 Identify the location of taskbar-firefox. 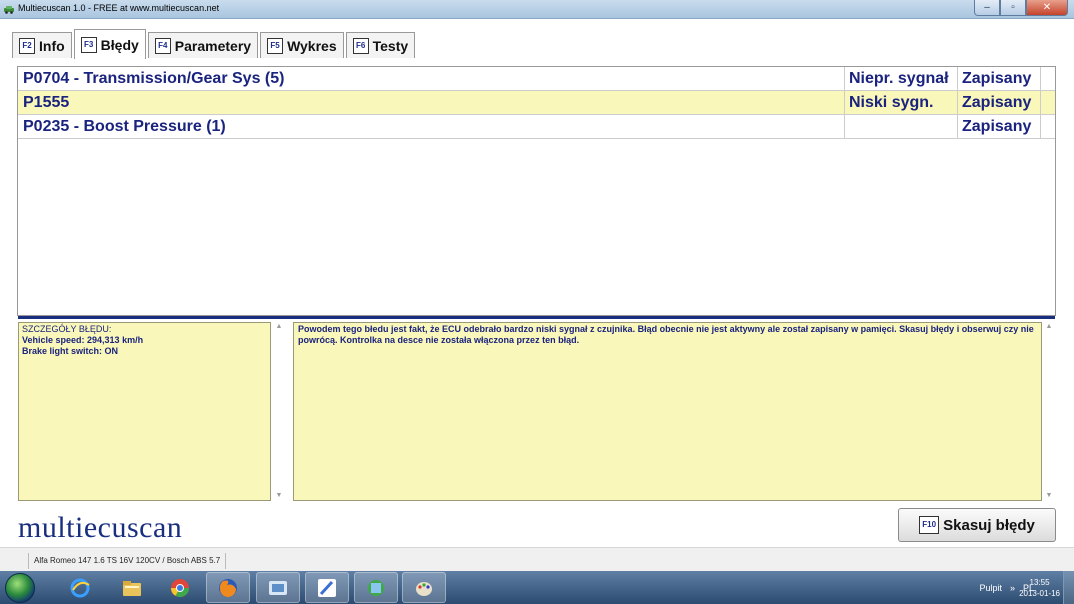
(228, 587).